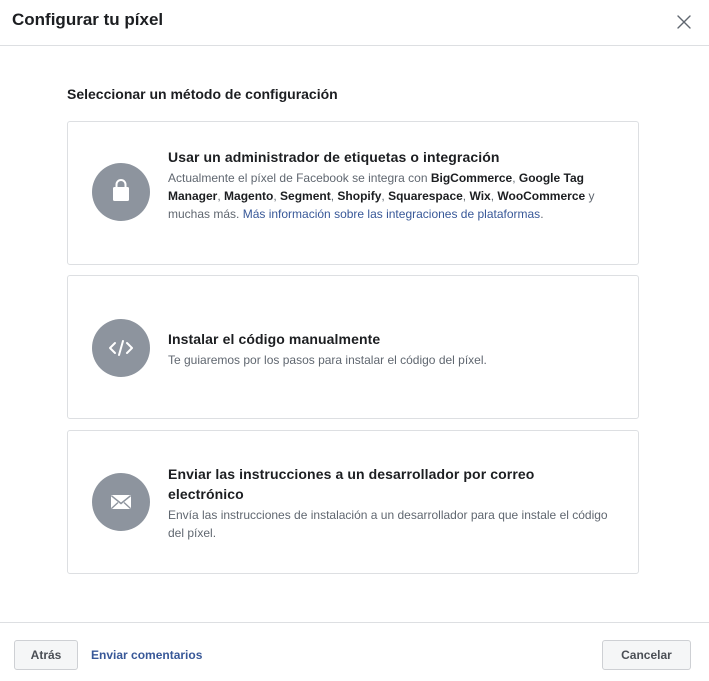 The height and width of the screenshot is (681, 709). Describe the element at coordinates (425, 196) in the screenshot. I see `platform-name: Squarespace` at that location.